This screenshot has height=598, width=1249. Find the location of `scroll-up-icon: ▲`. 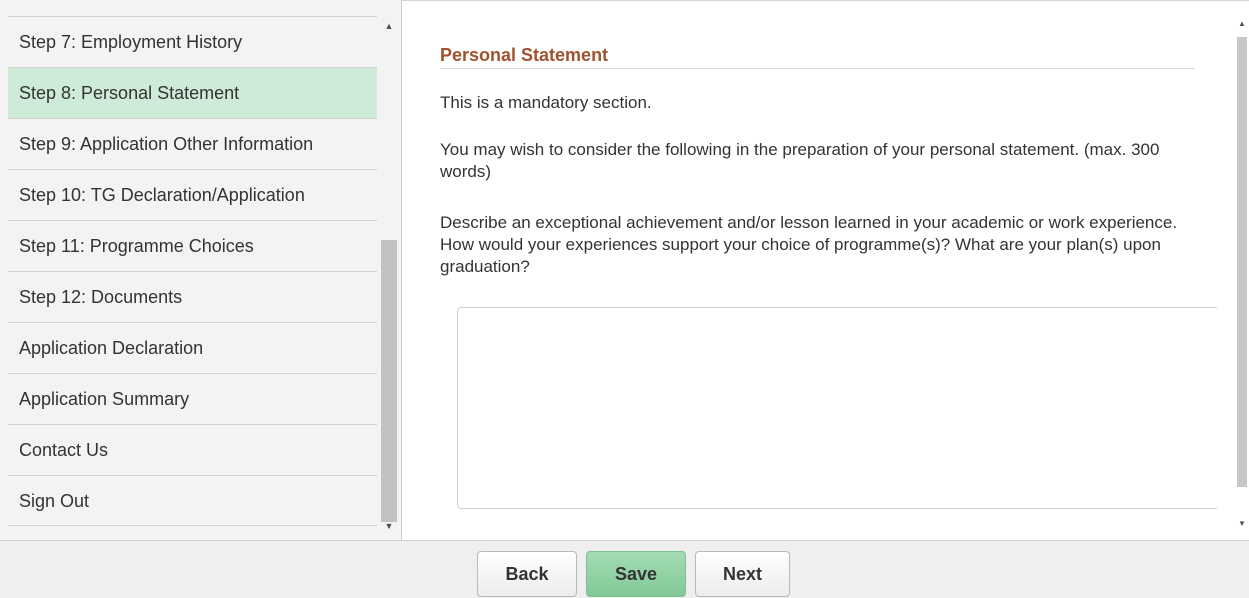

scroll-up-icon: ▲ is located at coordinates (389, 26).